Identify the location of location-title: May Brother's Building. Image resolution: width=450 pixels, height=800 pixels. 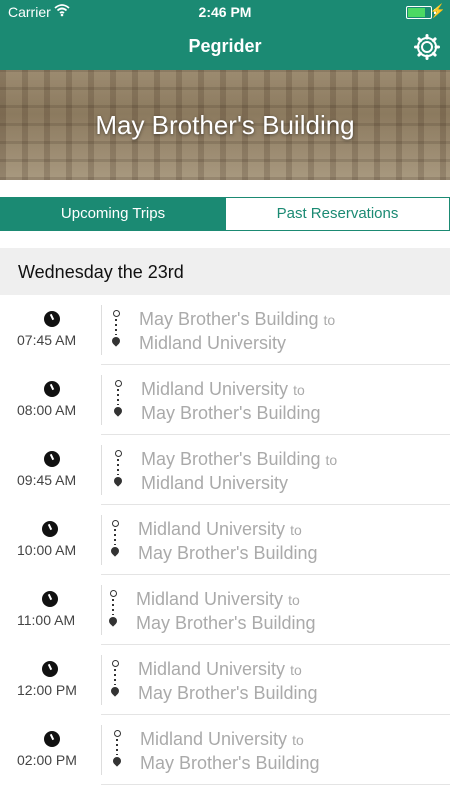
(225, 125).